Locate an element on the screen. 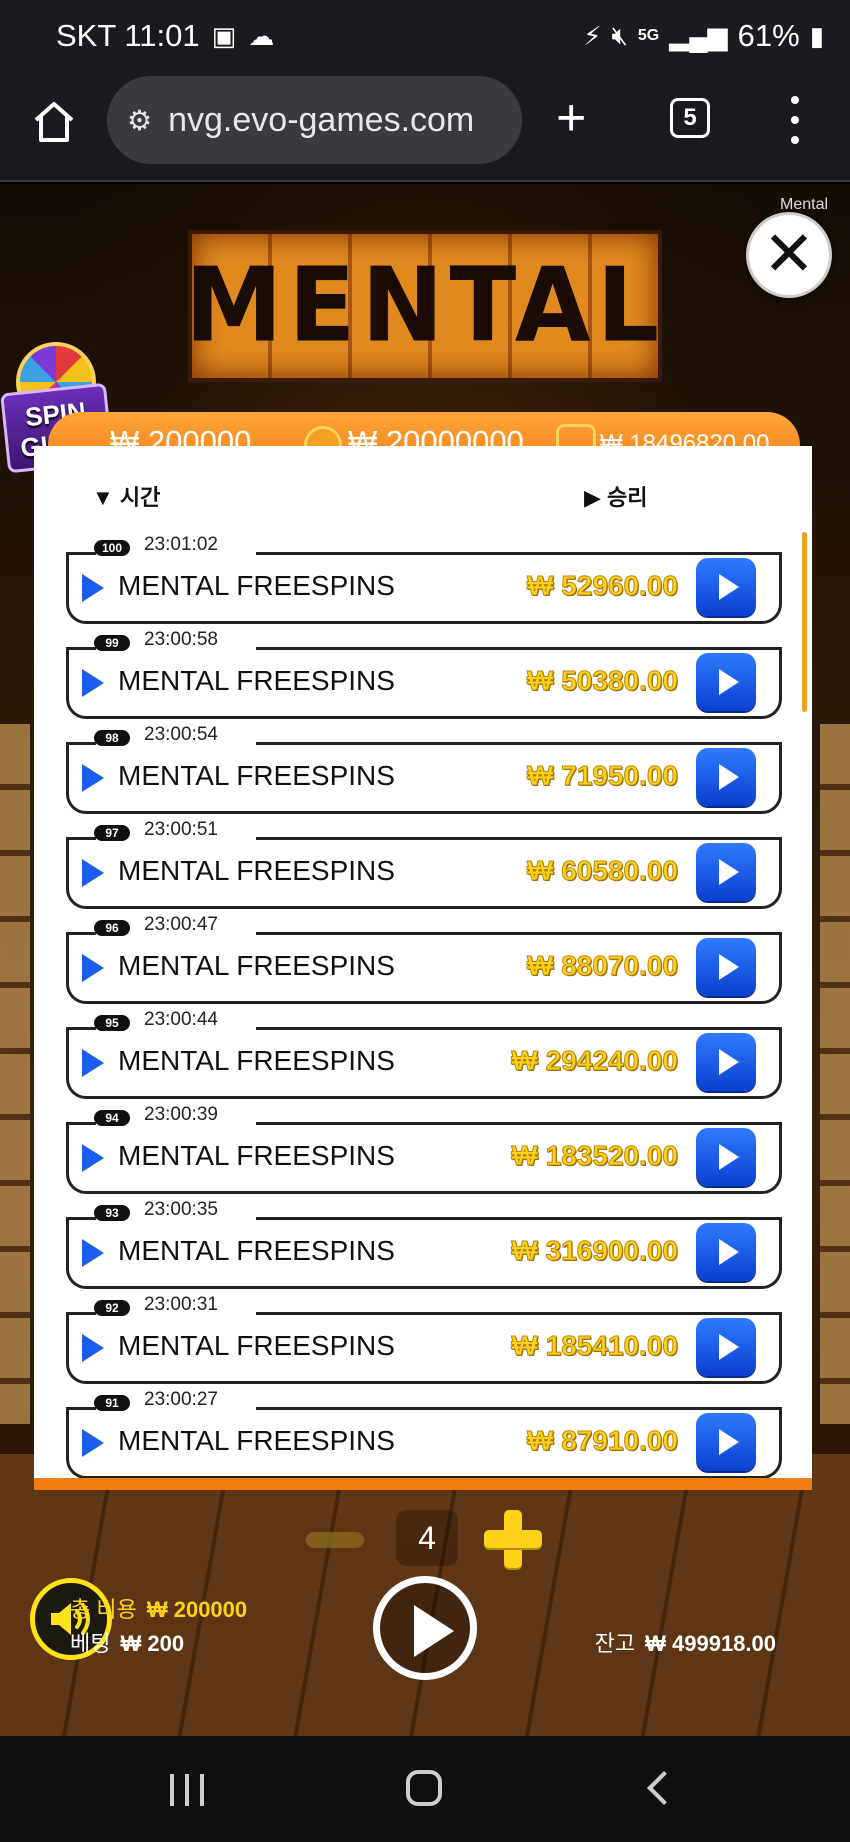  win-amount: ₩ 88070.00 is located at coordinates (603, 966).